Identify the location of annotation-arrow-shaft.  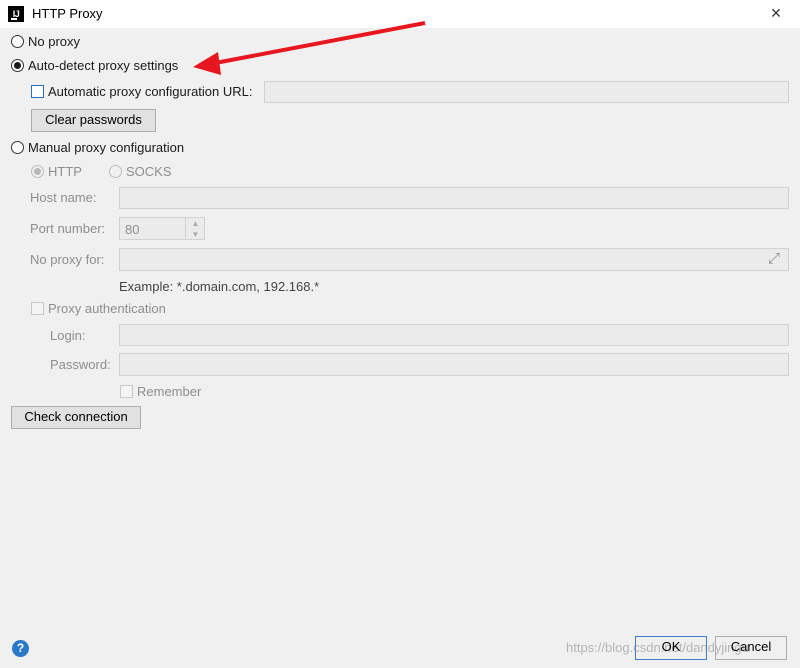
(317, 43).